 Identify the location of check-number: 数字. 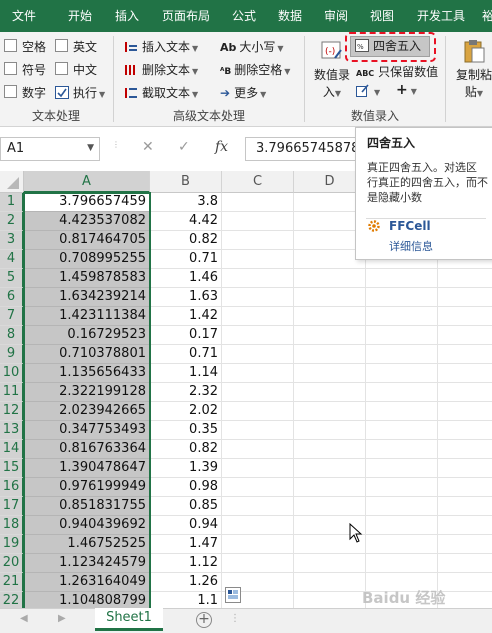
(25, 92).